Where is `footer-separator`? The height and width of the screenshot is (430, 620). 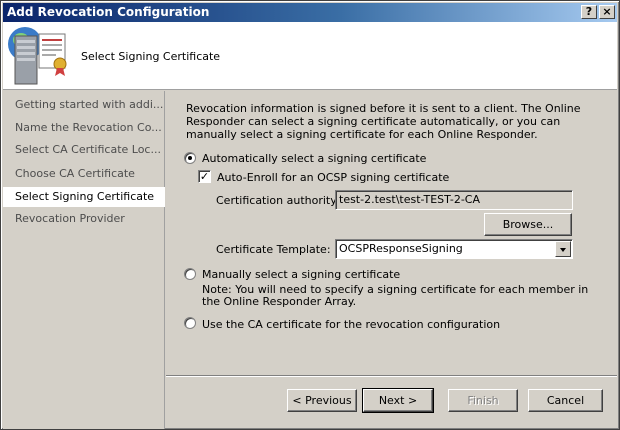 footer-separator is located at coordinates (391, 376).